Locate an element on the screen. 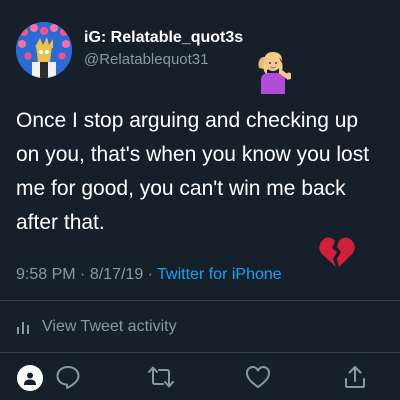 The height and width of the screenshot is (400, 400). share-icon is located at coordinates (355, 377).